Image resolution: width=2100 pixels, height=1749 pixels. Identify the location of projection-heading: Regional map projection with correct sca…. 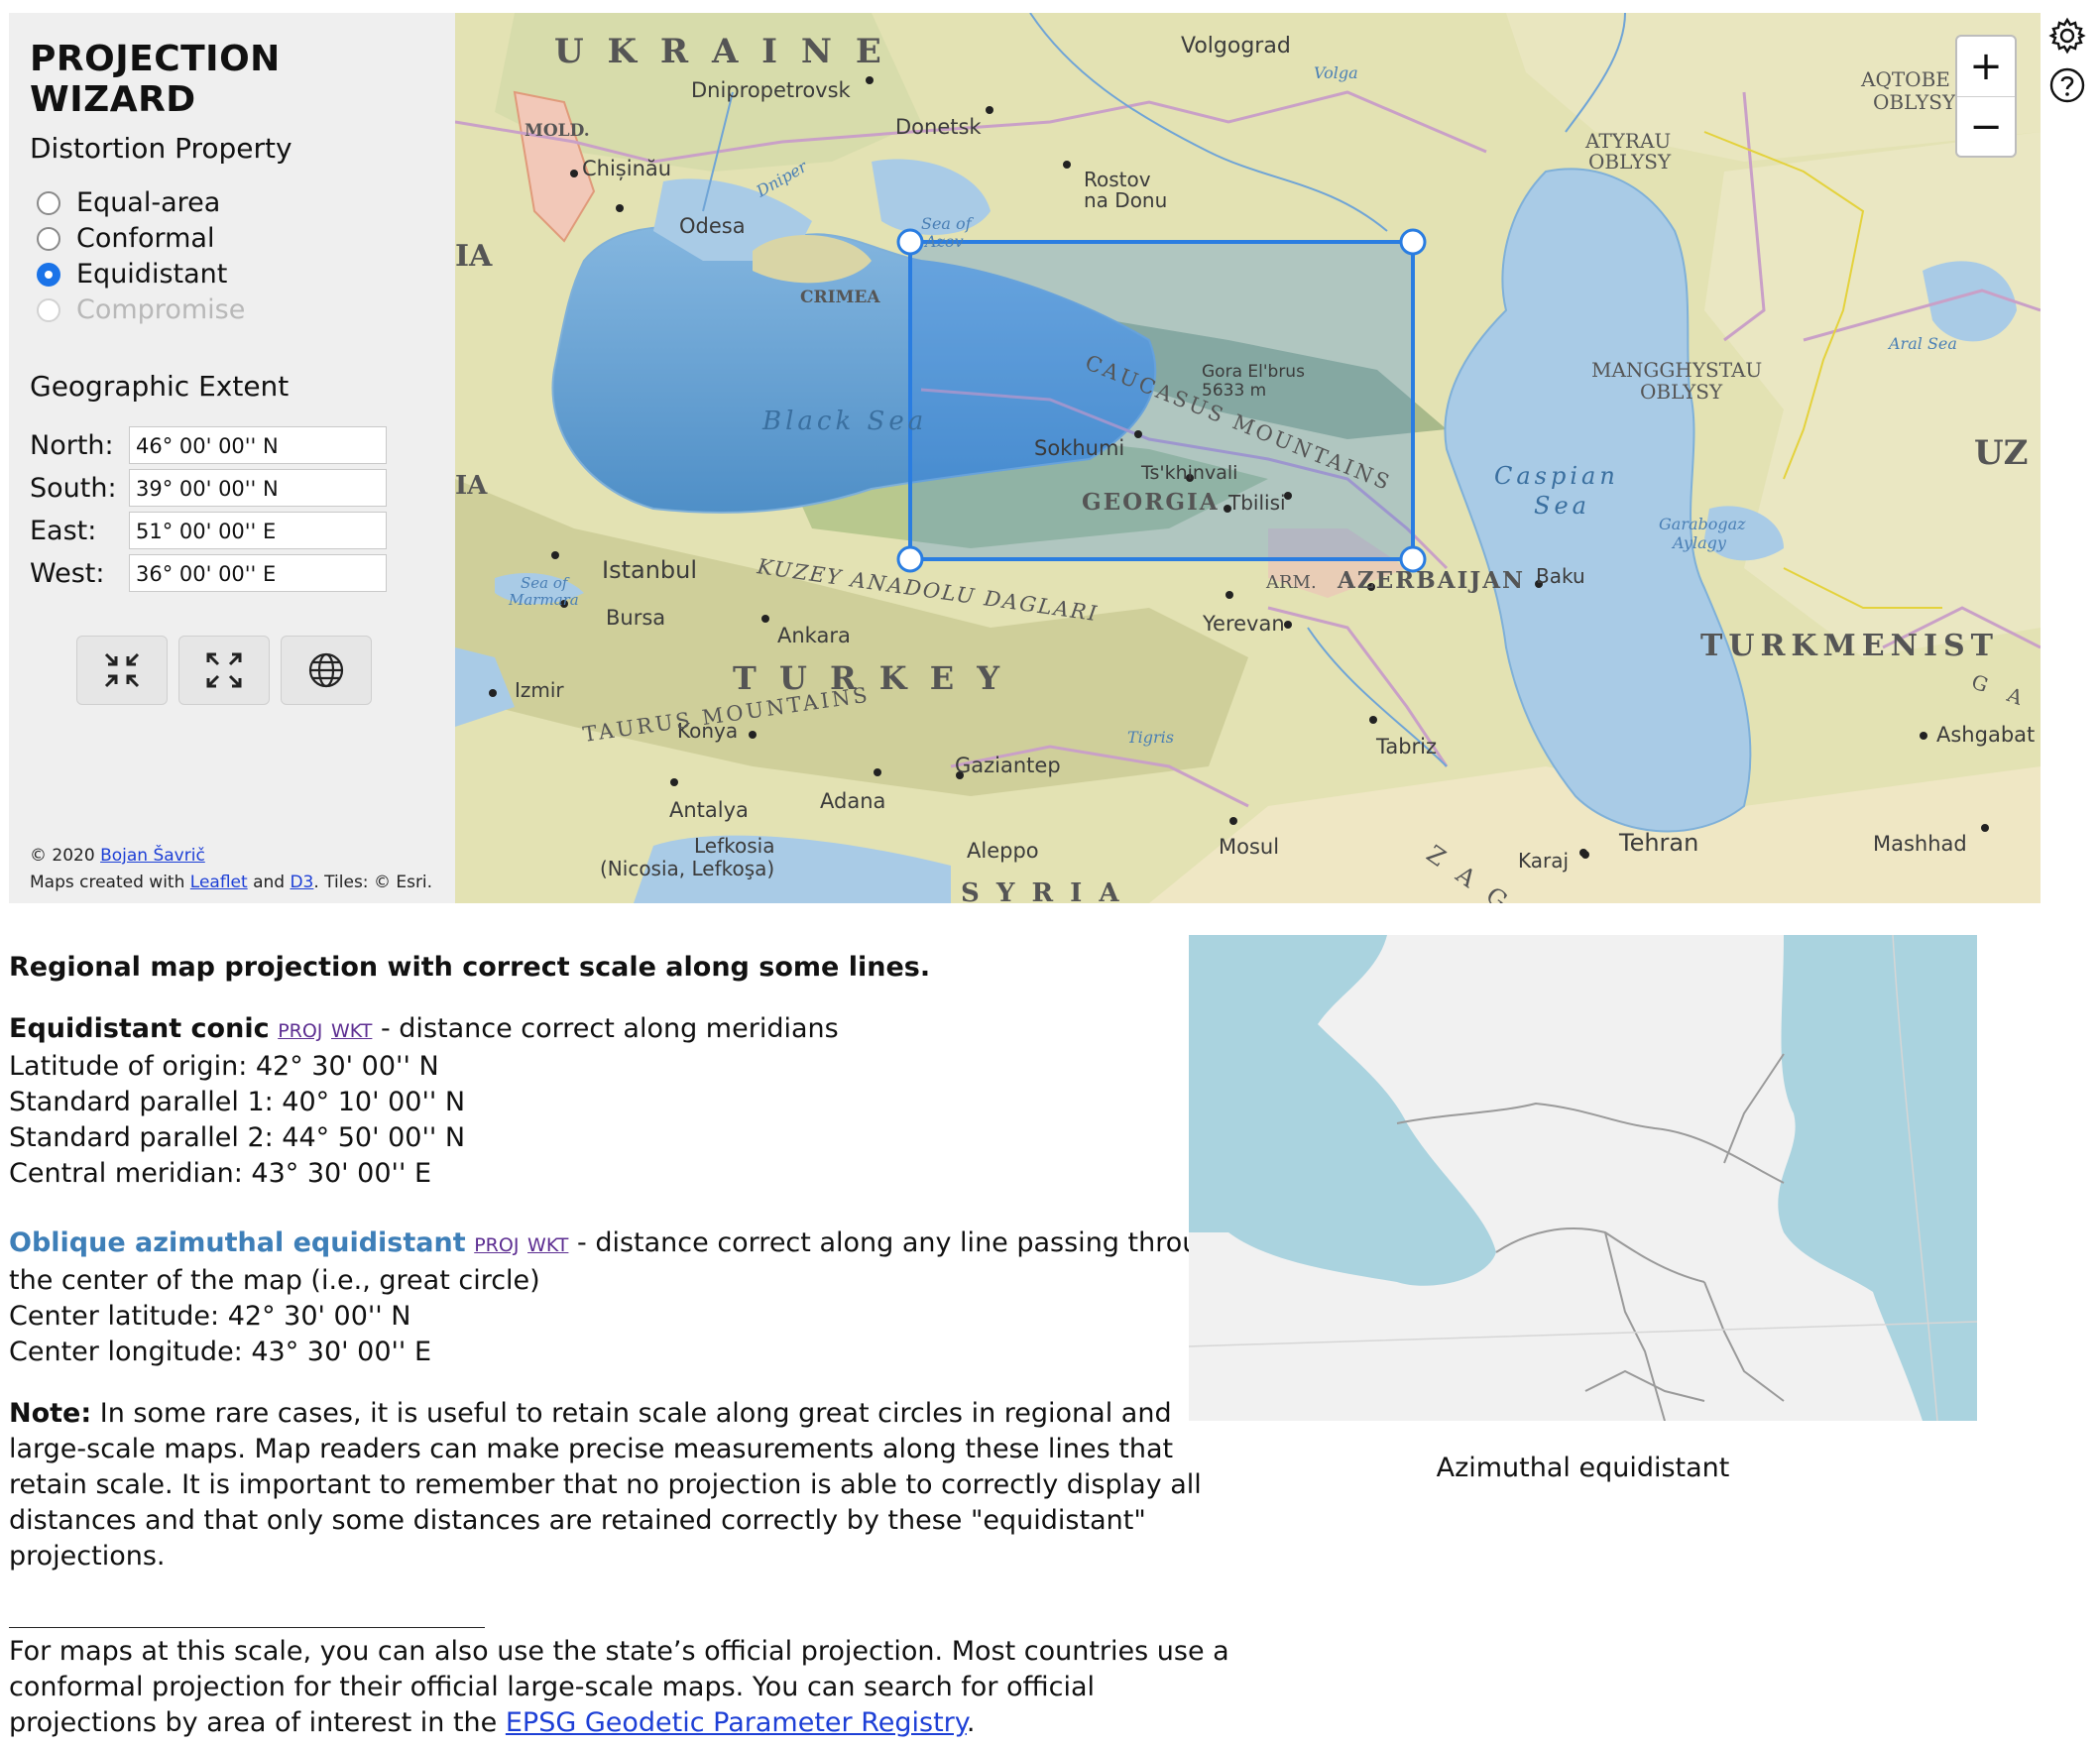
(470, 968).